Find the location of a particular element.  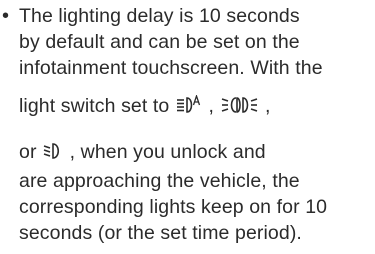

light-switch-text: light switch set to is located at coordinates (94, 106).